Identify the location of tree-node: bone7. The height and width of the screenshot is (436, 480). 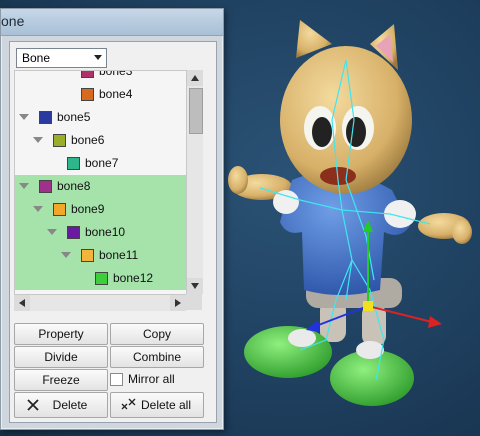
(101, 163).